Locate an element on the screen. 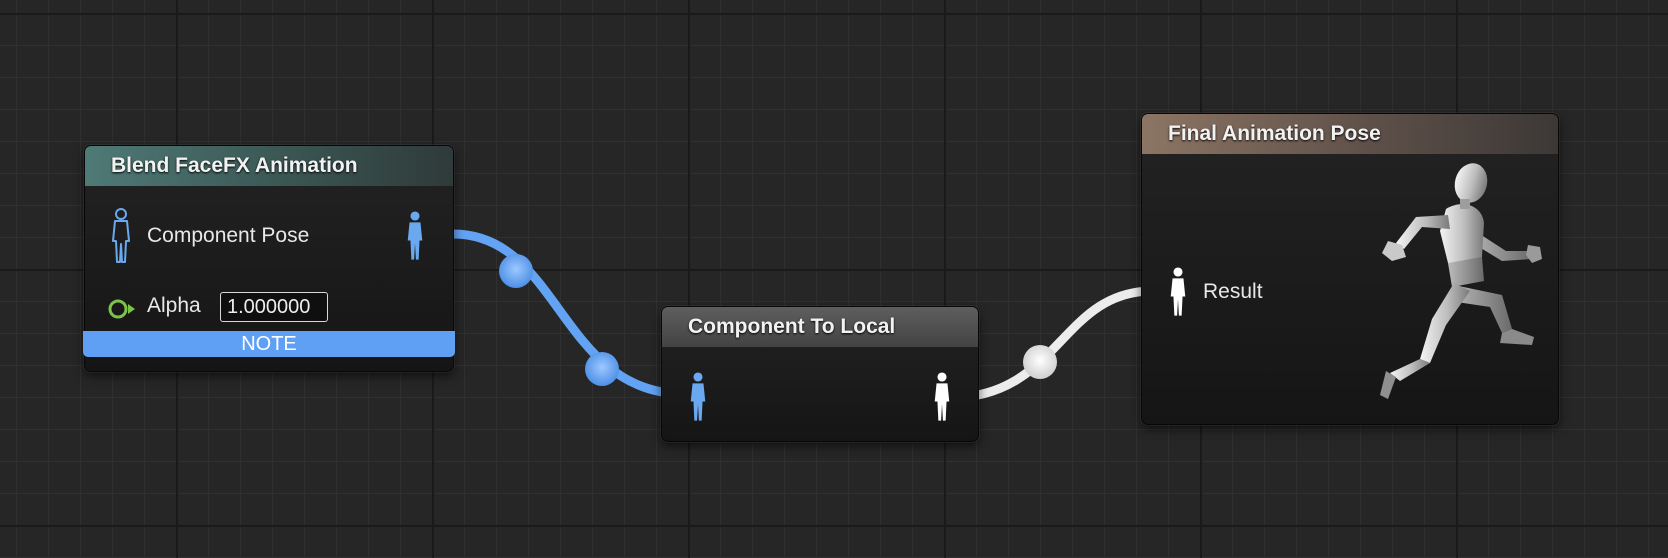 Image resolution: width=1668 pixels, height=558 pixels. blend-facefx-title: Blend FaceFX Animation is located at coordinates (269, 166).